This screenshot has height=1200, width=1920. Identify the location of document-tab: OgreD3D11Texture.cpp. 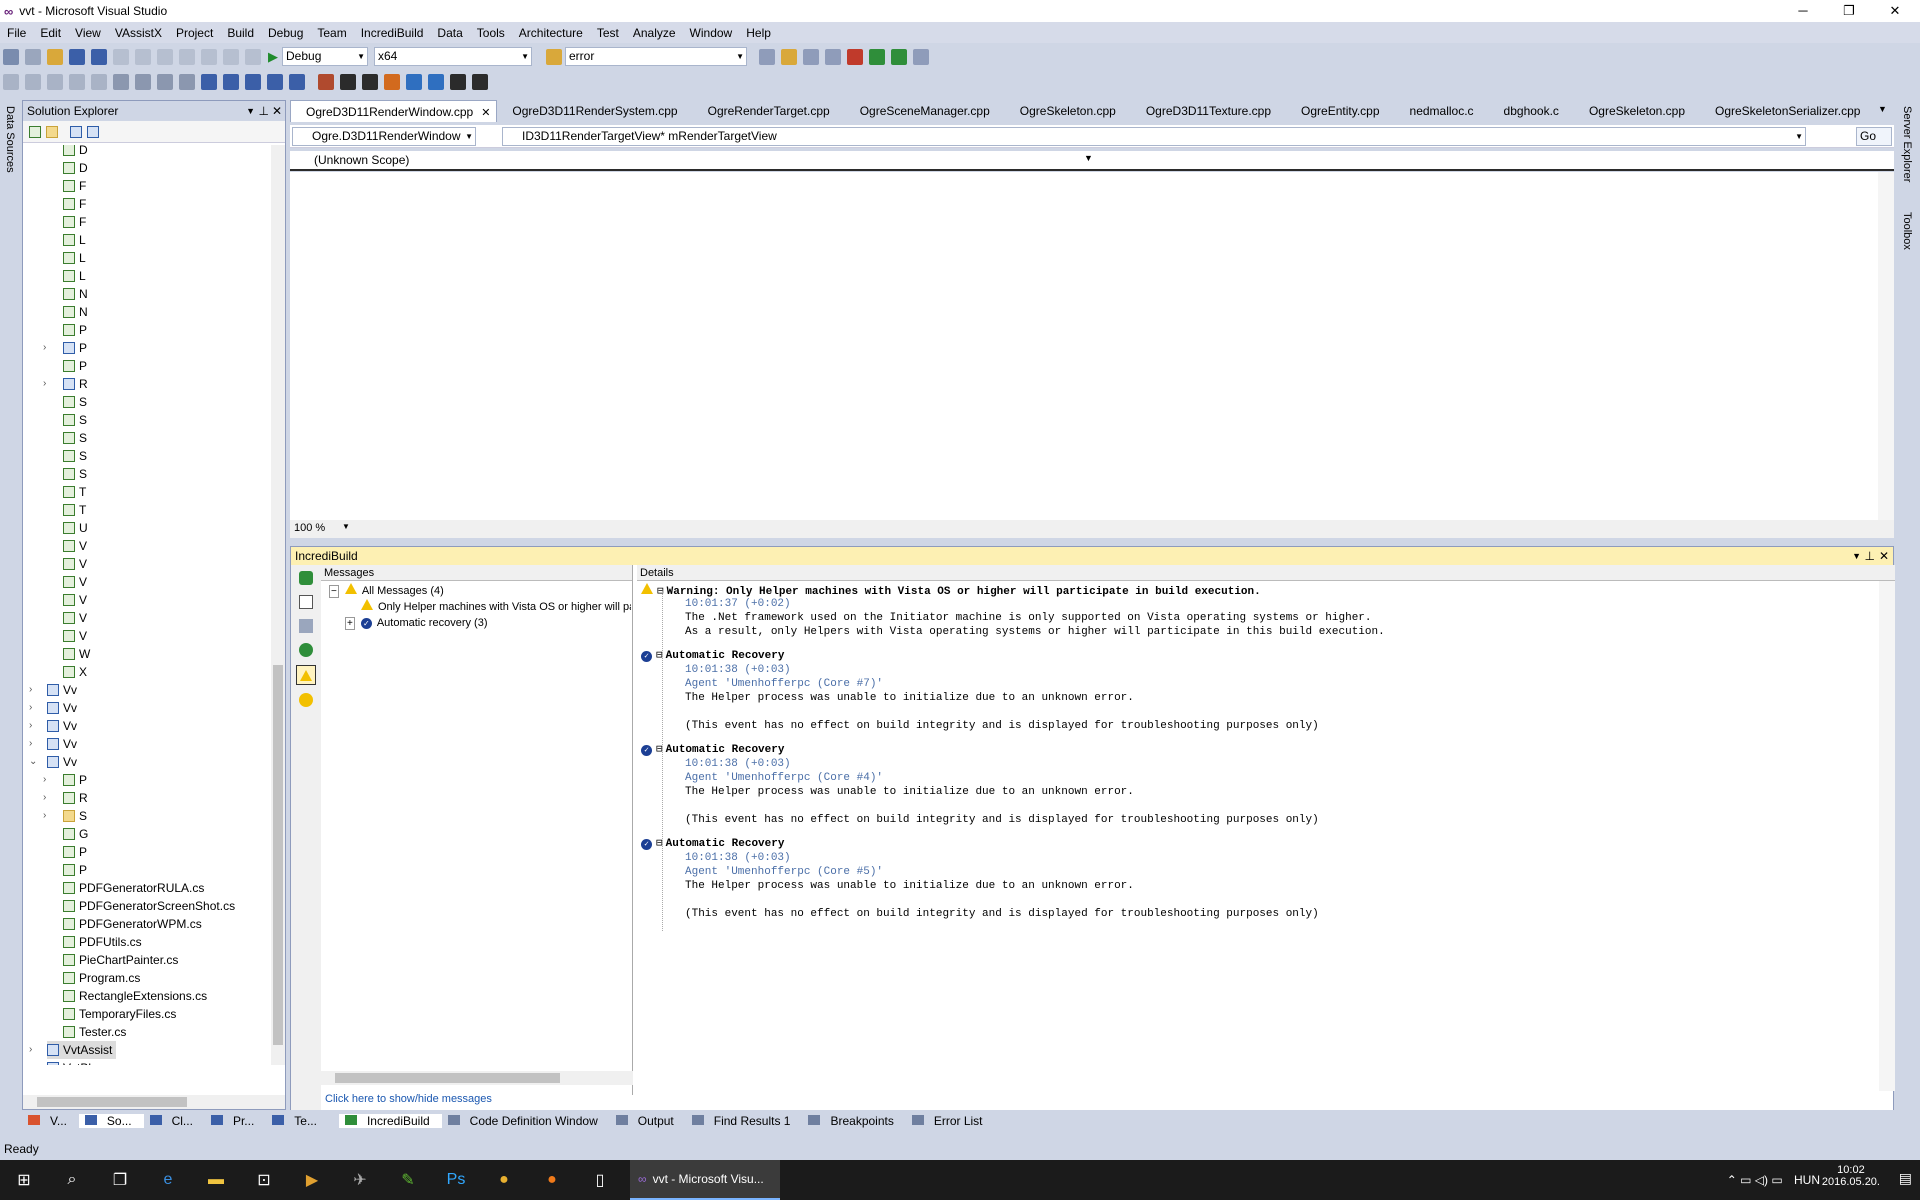
(1208, 111).